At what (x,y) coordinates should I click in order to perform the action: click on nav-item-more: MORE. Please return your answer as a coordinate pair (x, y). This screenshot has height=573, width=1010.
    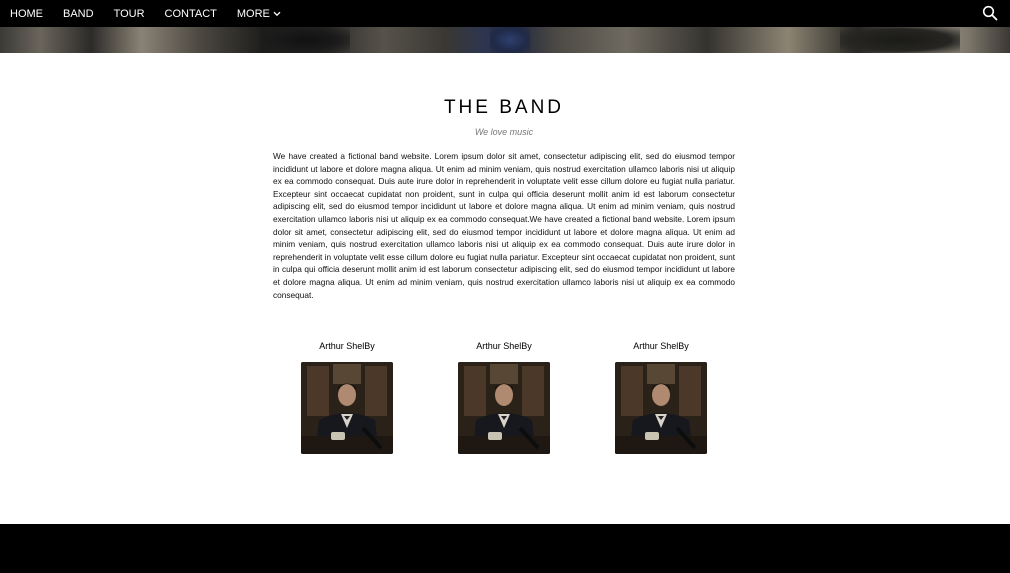
    Looking at the image, I should click on (259, 13).